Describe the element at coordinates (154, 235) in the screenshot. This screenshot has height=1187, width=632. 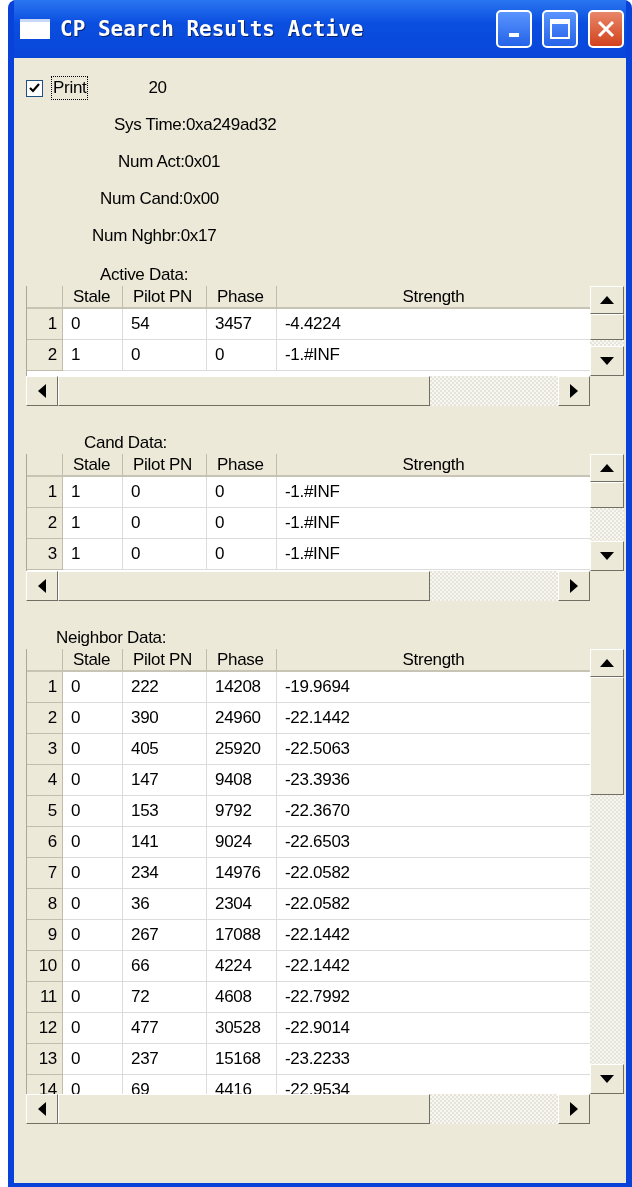
I see `info-text: Num Nghbr:0x17` at that location.